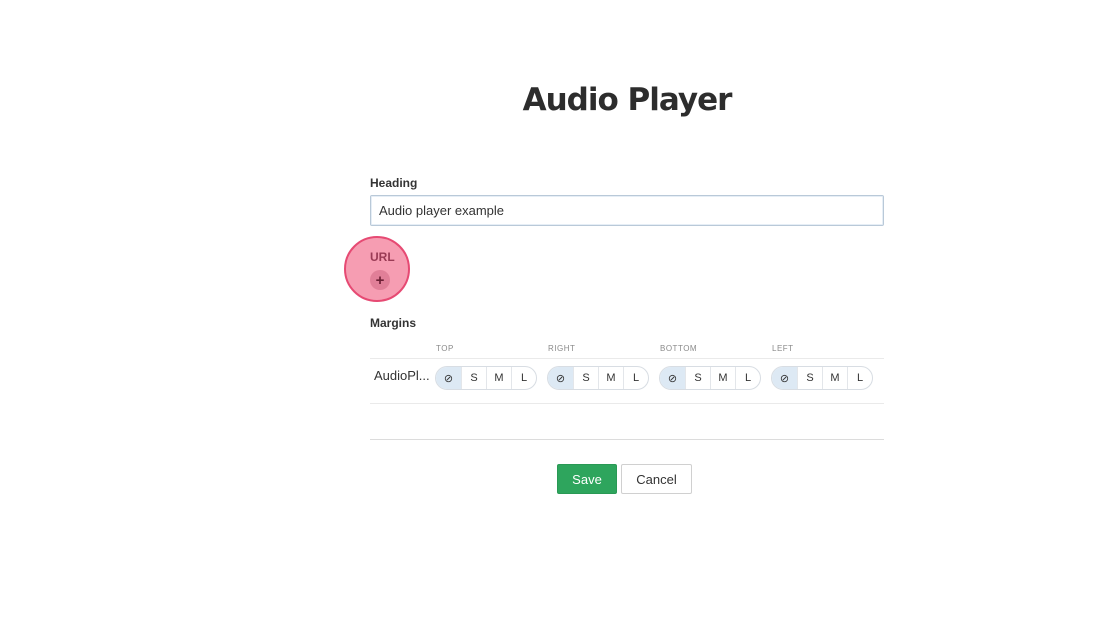 The image size is (1120, 626). I want to click on margin-top-selector: ⊘ S M L, so click(486, 378).